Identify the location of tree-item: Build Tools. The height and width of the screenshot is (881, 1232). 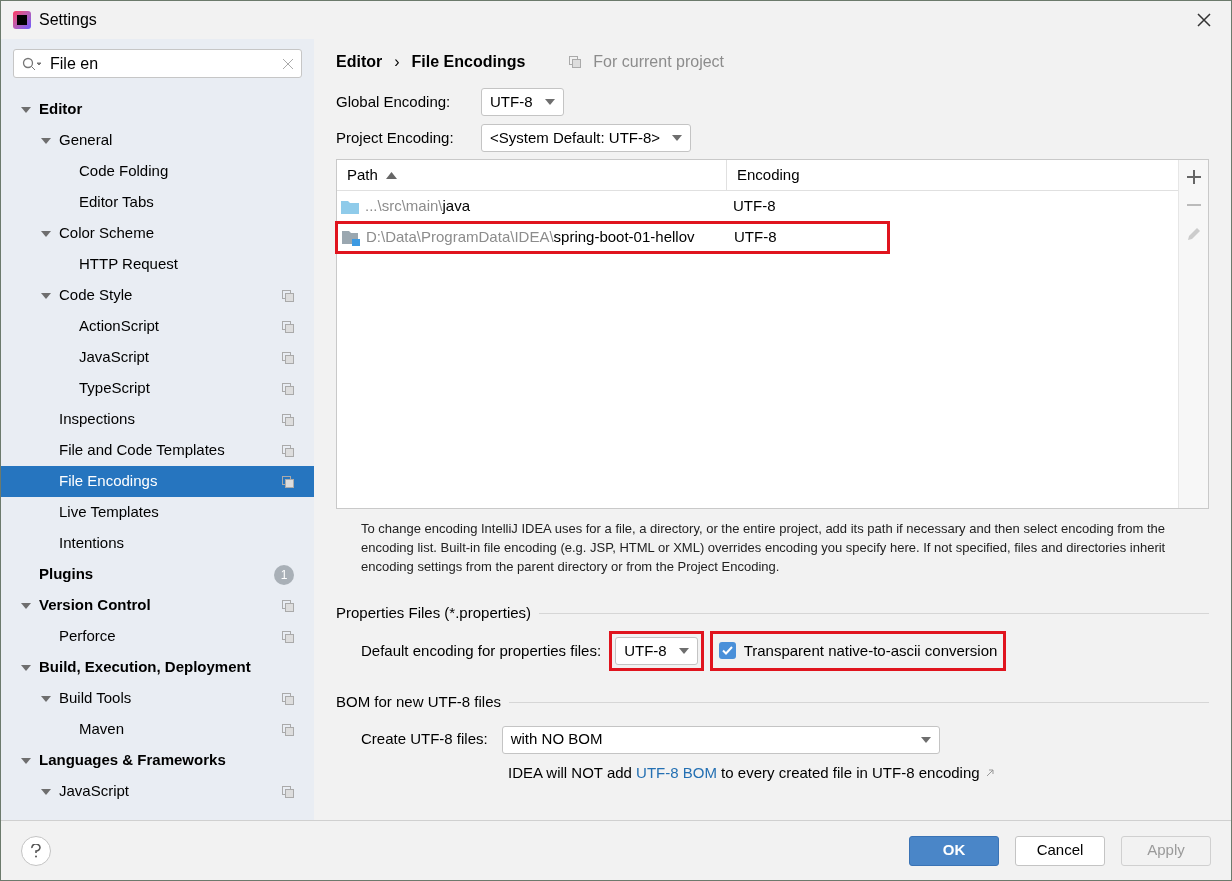
(157, 698).